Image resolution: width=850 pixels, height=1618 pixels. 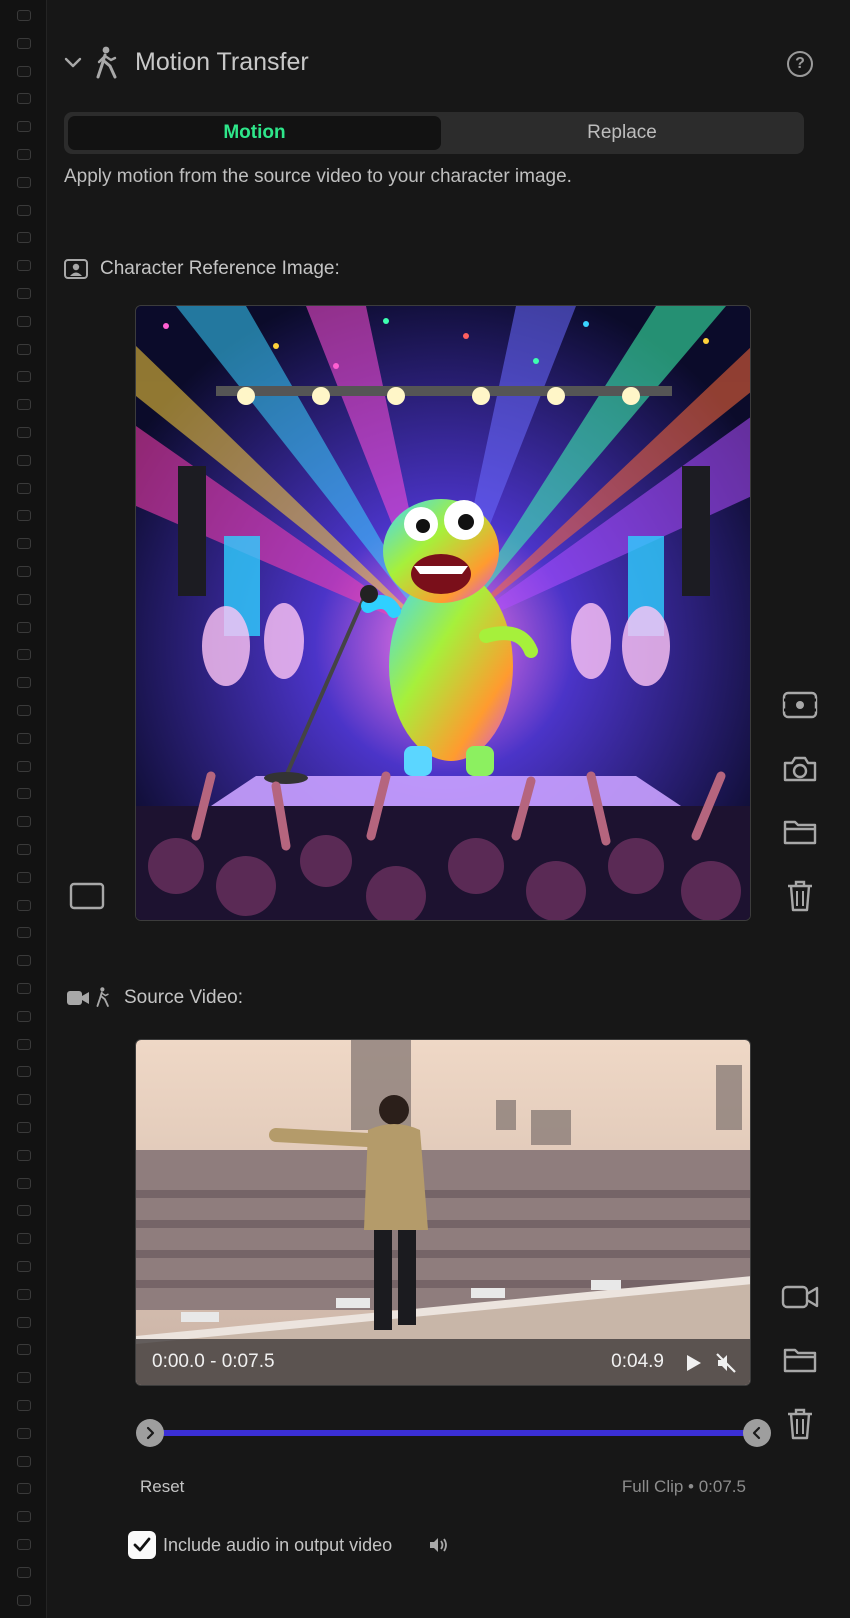 What do you see at coordinates (800, 64) in the screenshot?
I see `help-icon: ?` at bounding box center [800, 64].